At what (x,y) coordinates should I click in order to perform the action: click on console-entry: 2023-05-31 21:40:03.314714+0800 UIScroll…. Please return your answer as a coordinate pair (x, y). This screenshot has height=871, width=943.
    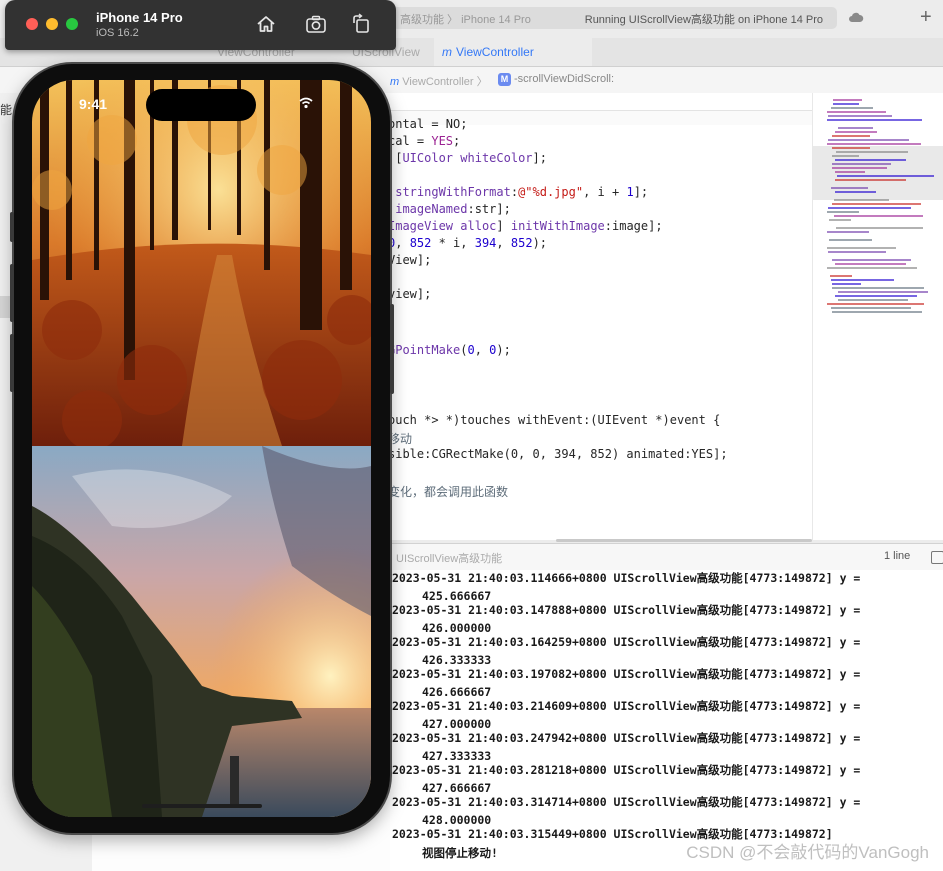
    Looking at the image, I should click on (662, 810).